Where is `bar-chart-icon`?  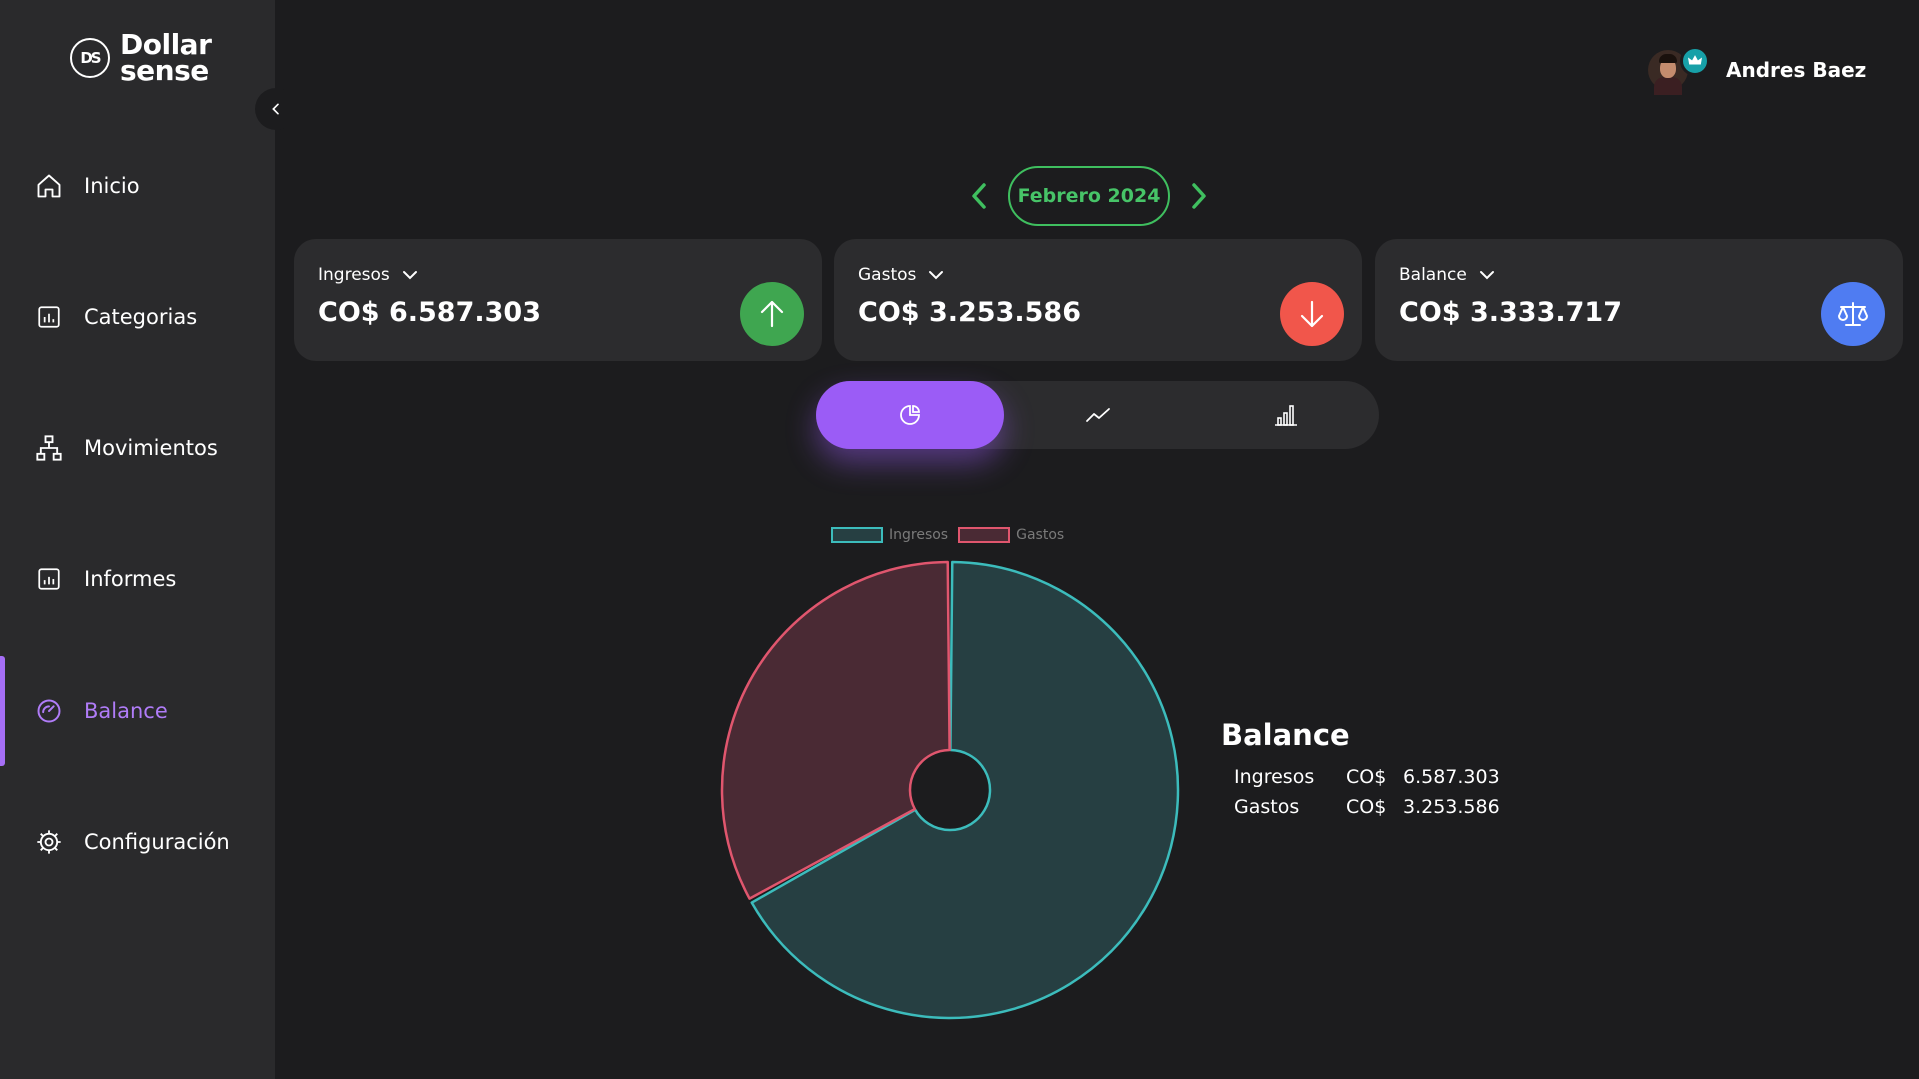
bar-chart-icon is located at coordinates (1286, 415).